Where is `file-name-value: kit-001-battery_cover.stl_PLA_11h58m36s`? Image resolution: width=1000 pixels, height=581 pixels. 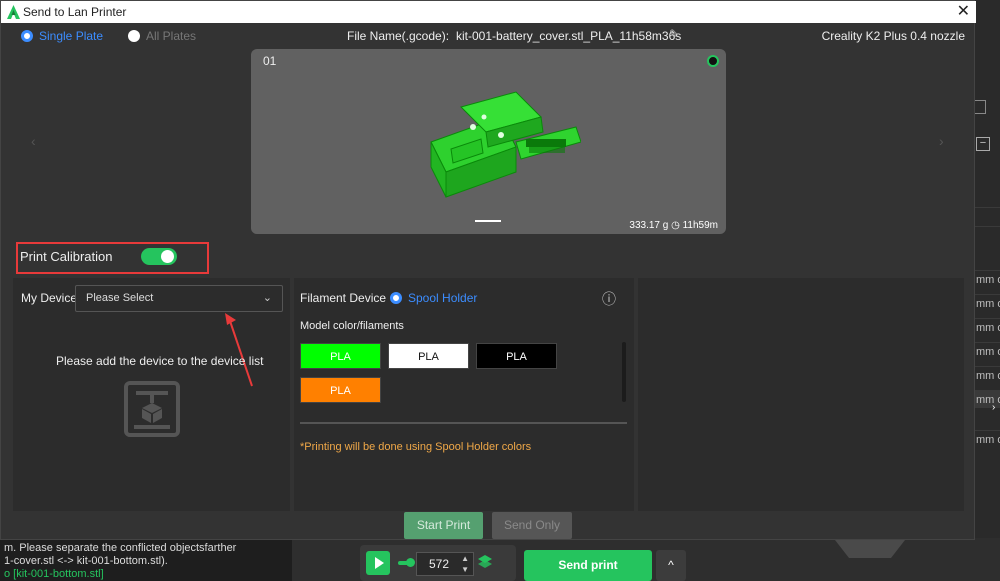 file-name-value: kit-001-battery_cover.stl_PLA_11h58m36s is located at coordinates (569, 36).